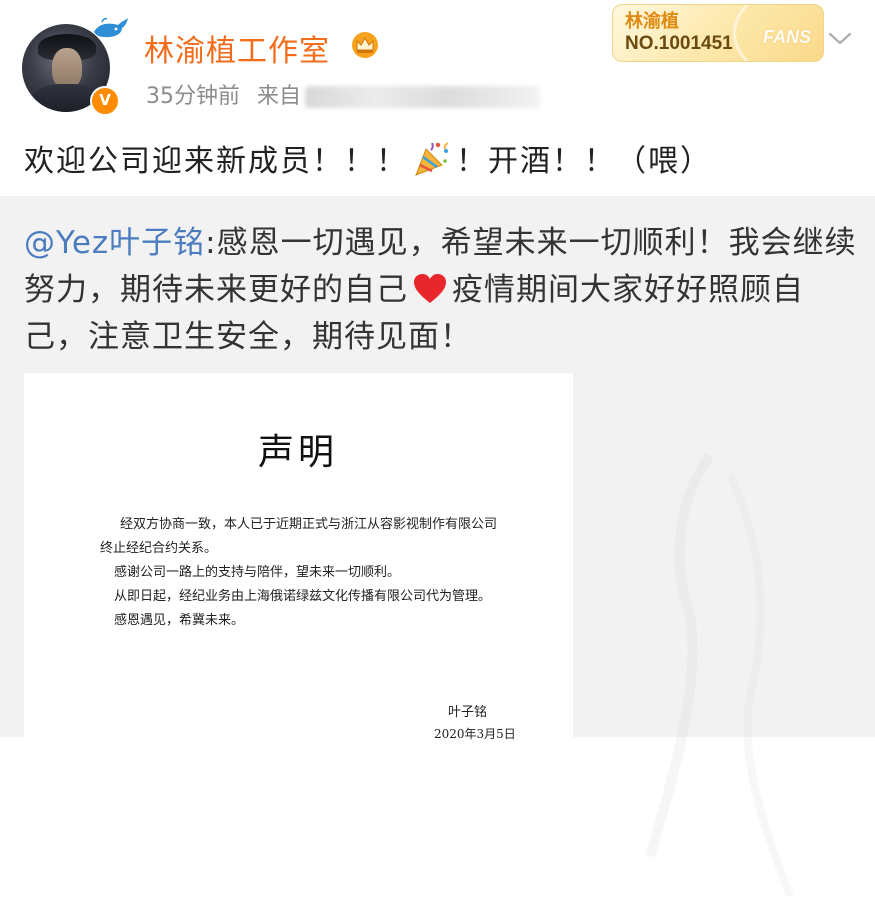 This screenshot has width=875, height=916. Describe the element at coordinates (468, 712) in the screenshot. I see `document-signature: 叶子铭` at that location.